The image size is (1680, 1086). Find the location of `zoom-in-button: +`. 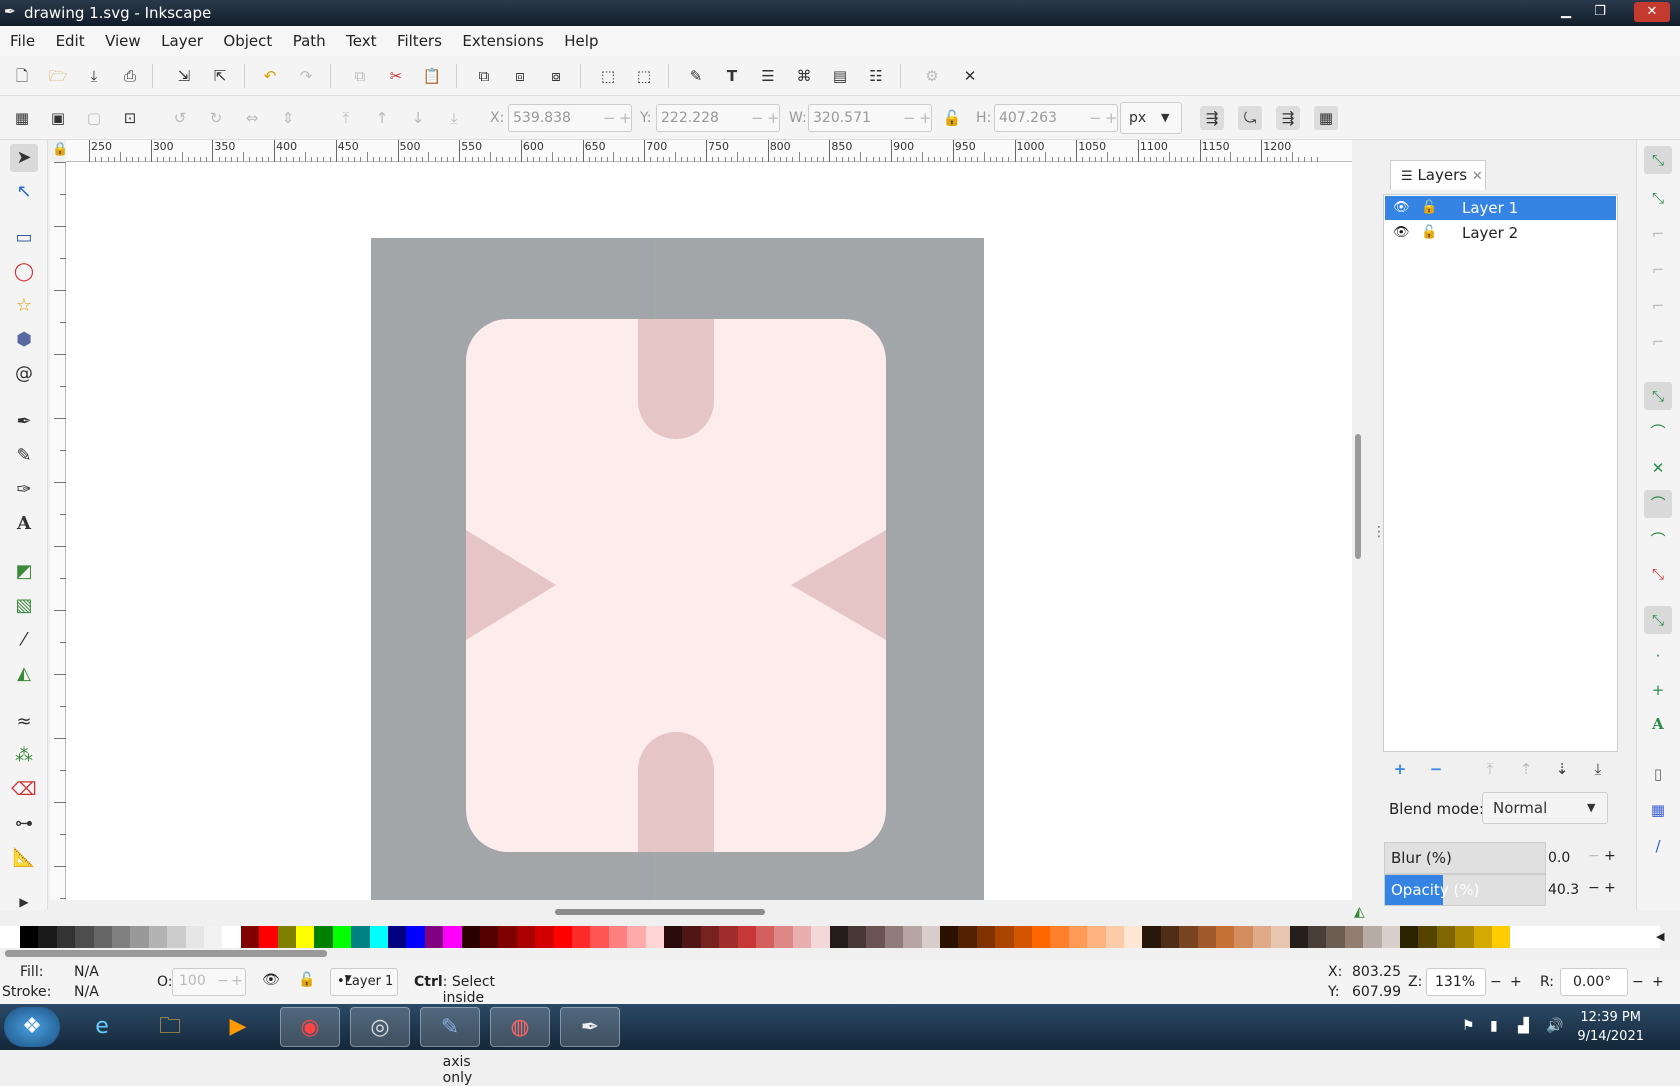

zoom-in-button: + is located at coordinates (1516, 982).